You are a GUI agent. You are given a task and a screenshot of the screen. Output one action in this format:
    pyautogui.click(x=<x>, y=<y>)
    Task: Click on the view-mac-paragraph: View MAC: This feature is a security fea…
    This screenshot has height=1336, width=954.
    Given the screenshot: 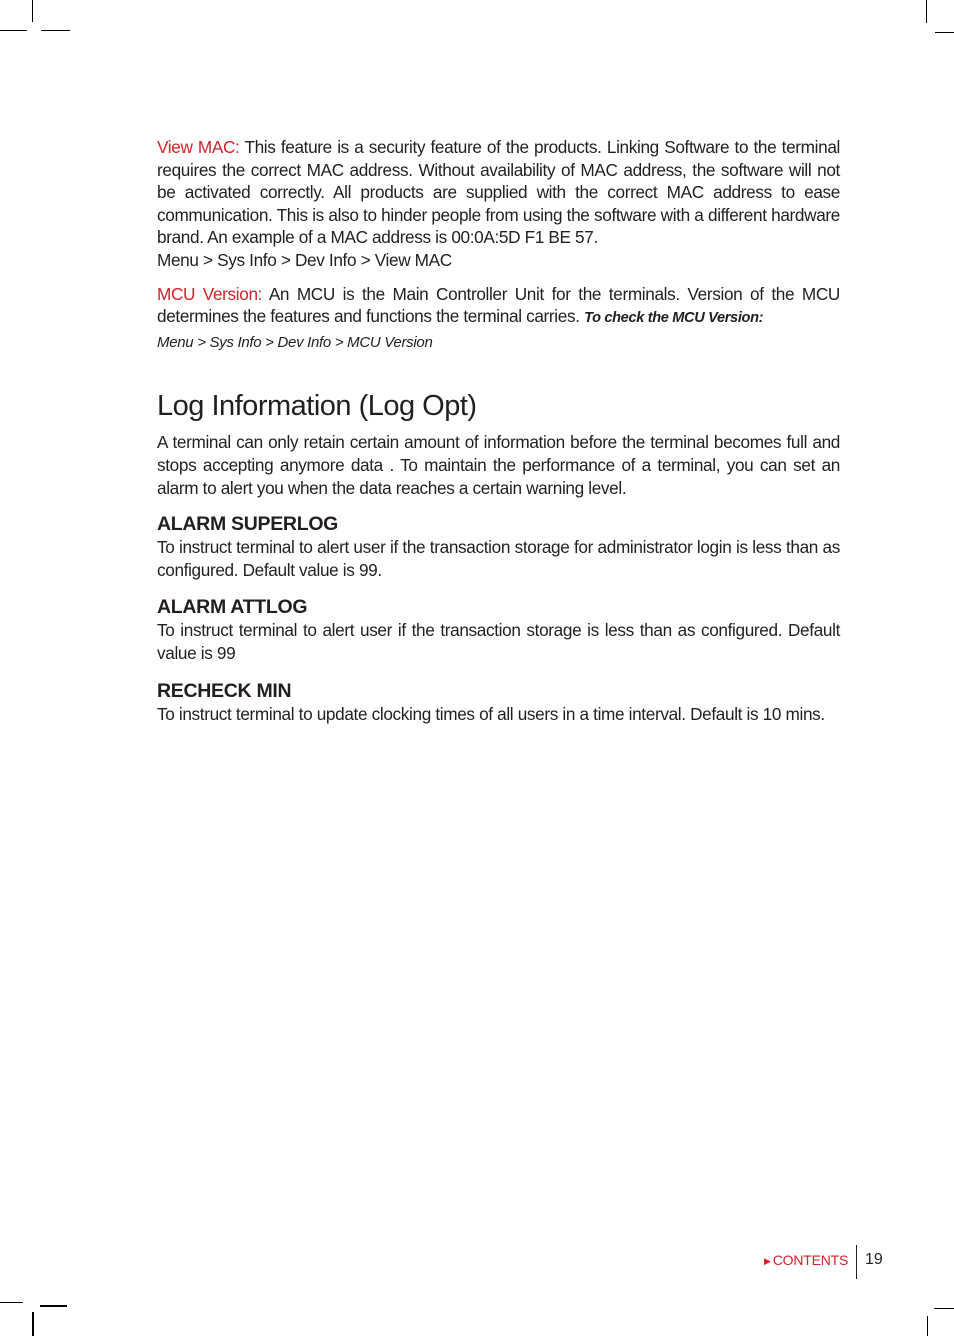 What is the action you would take?
    pyautogui.click(x=498, y=204)
    